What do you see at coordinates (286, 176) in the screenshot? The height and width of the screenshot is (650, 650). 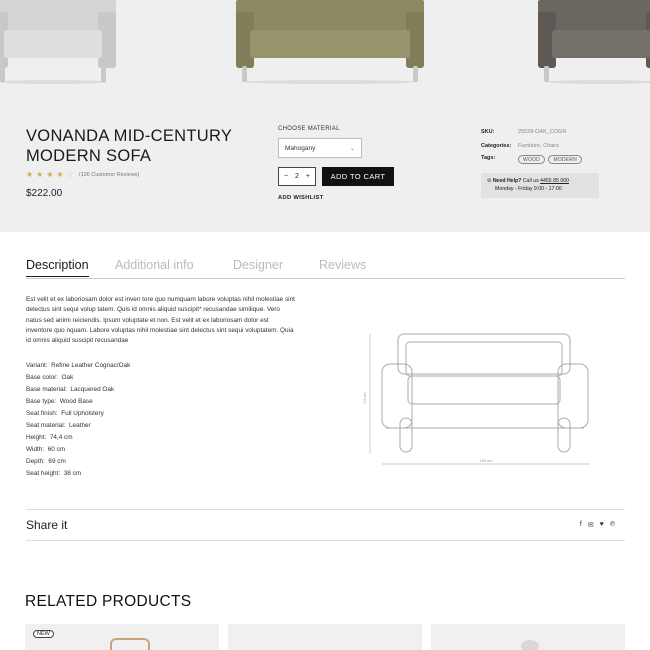 I see `qty-minus-button: −` at bounding box center [286, 176].